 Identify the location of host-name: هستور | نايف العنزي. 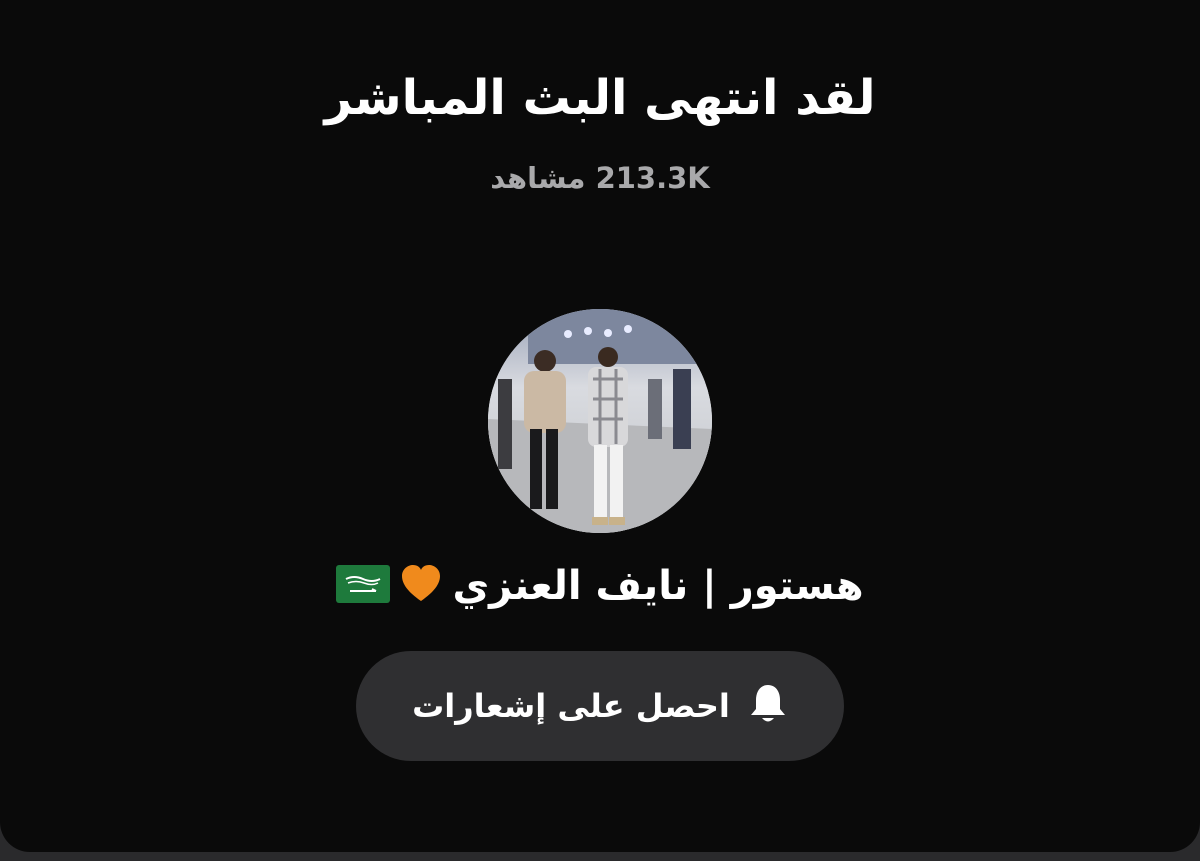
(658, 586).